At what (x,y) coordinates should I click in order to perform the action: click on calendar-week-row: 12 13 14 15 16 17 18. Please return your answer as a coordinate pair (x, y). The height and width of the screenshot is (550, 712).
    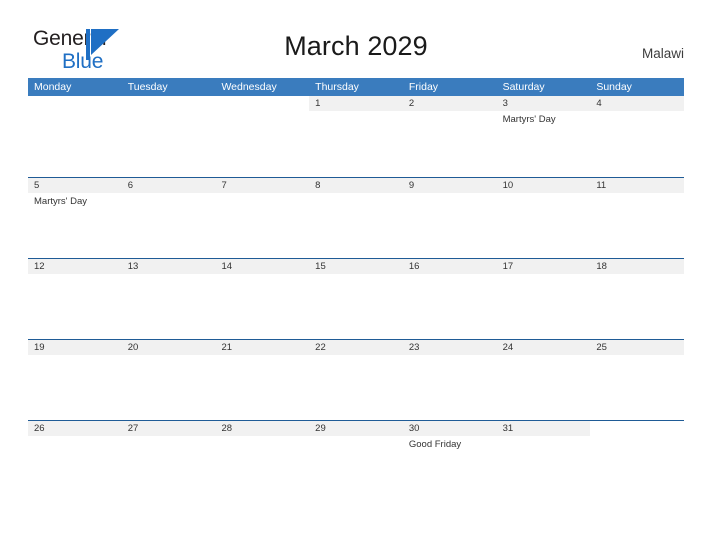
    Looking at the image, I should click on (356, 298).